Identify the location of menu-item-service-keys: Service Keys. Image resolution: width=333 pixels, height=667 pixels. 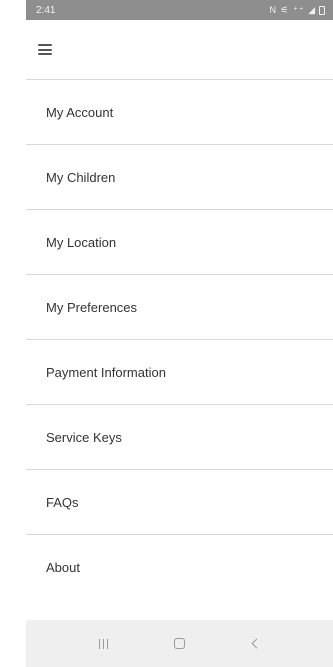
(179, 437).